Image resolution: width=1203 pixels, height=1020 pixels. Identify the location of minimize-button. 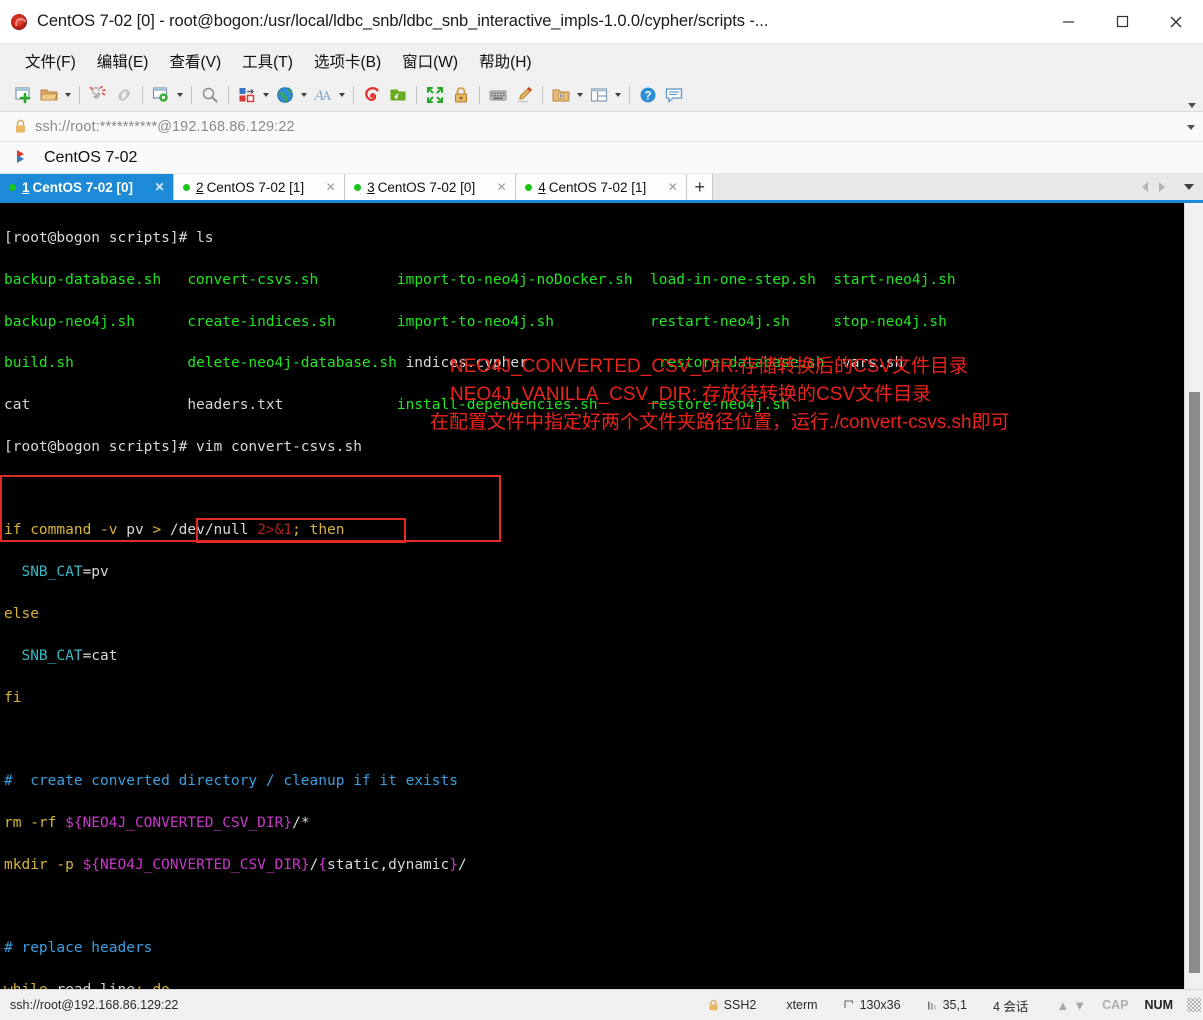
(1068, 22).